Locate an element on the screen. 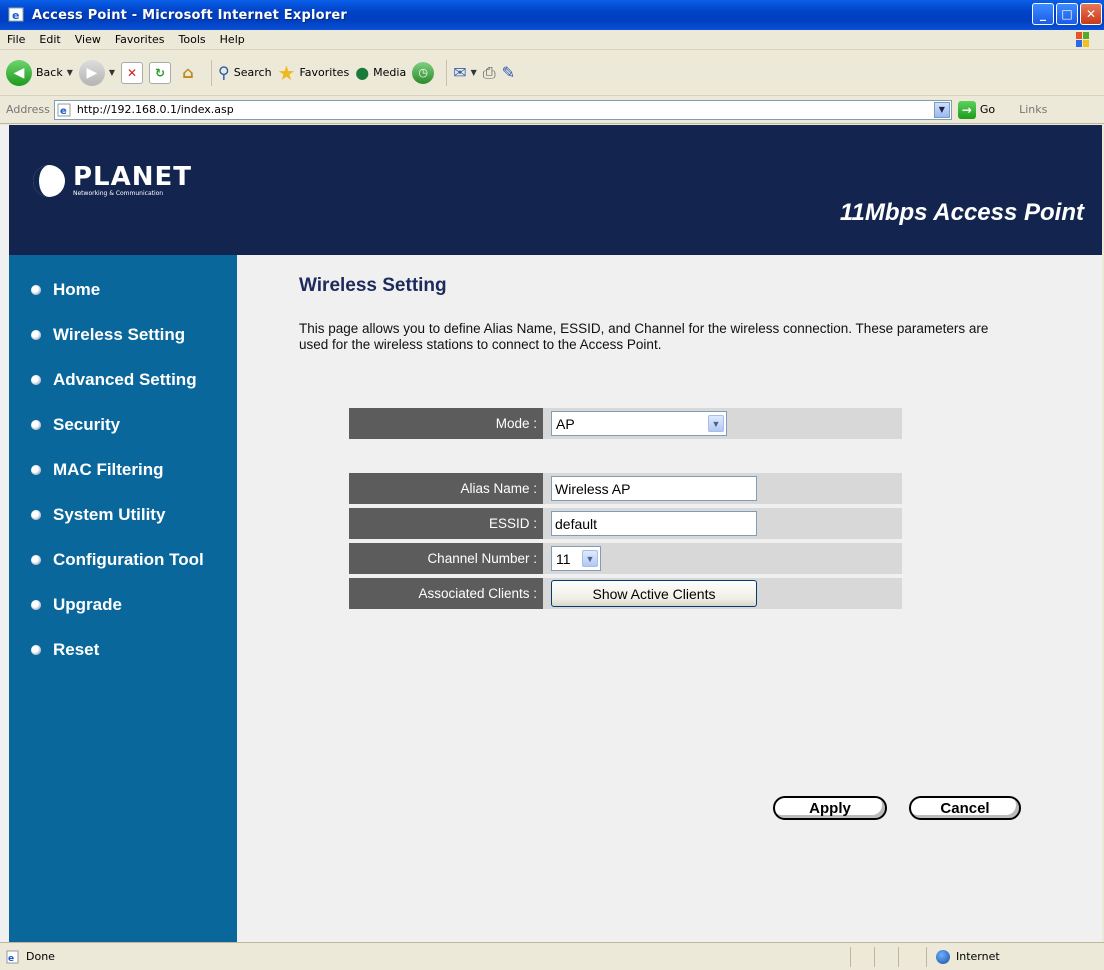  refresh-icon: ↻ is located at coordinates (160, 72).